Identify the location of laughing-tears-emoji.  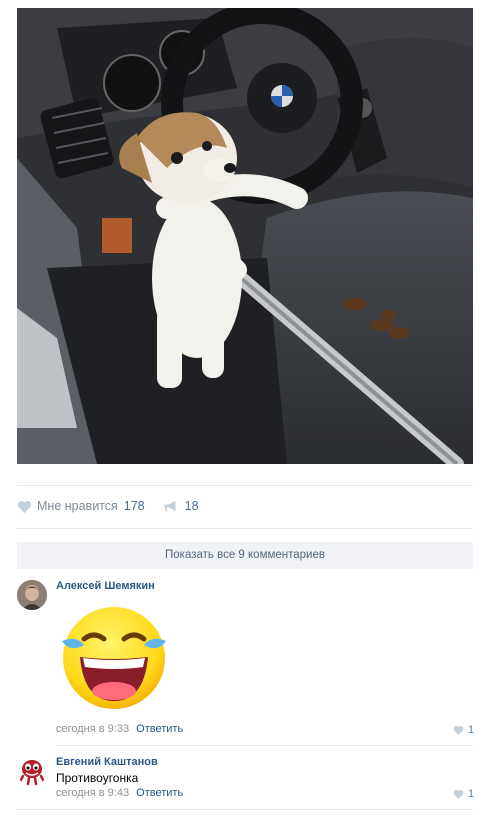
(114, 658).